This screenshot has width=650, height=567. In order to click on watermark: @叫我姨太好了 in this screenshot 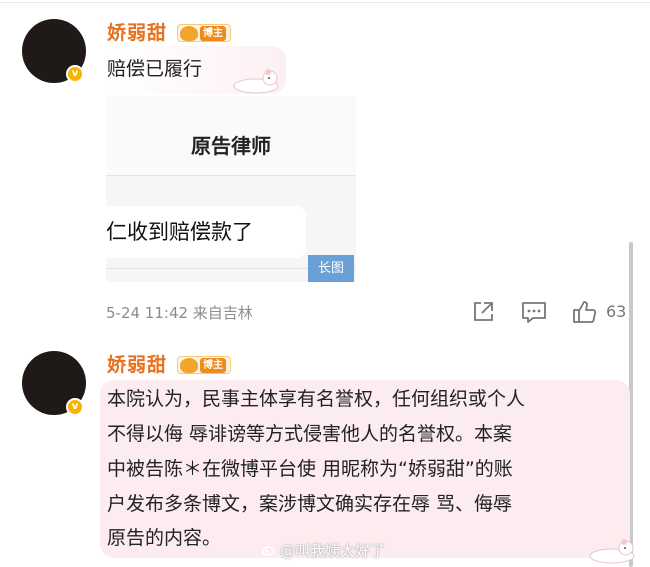, I will do `click(323, 550)`.